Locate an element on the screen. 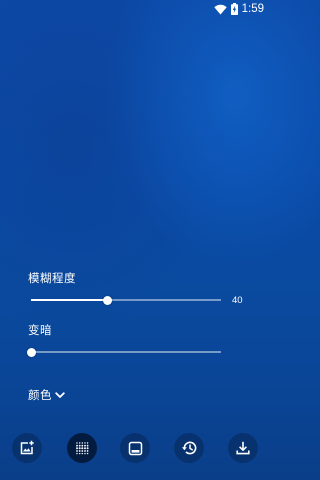  color-label: 颜色 is located at coordinates (40, 395).